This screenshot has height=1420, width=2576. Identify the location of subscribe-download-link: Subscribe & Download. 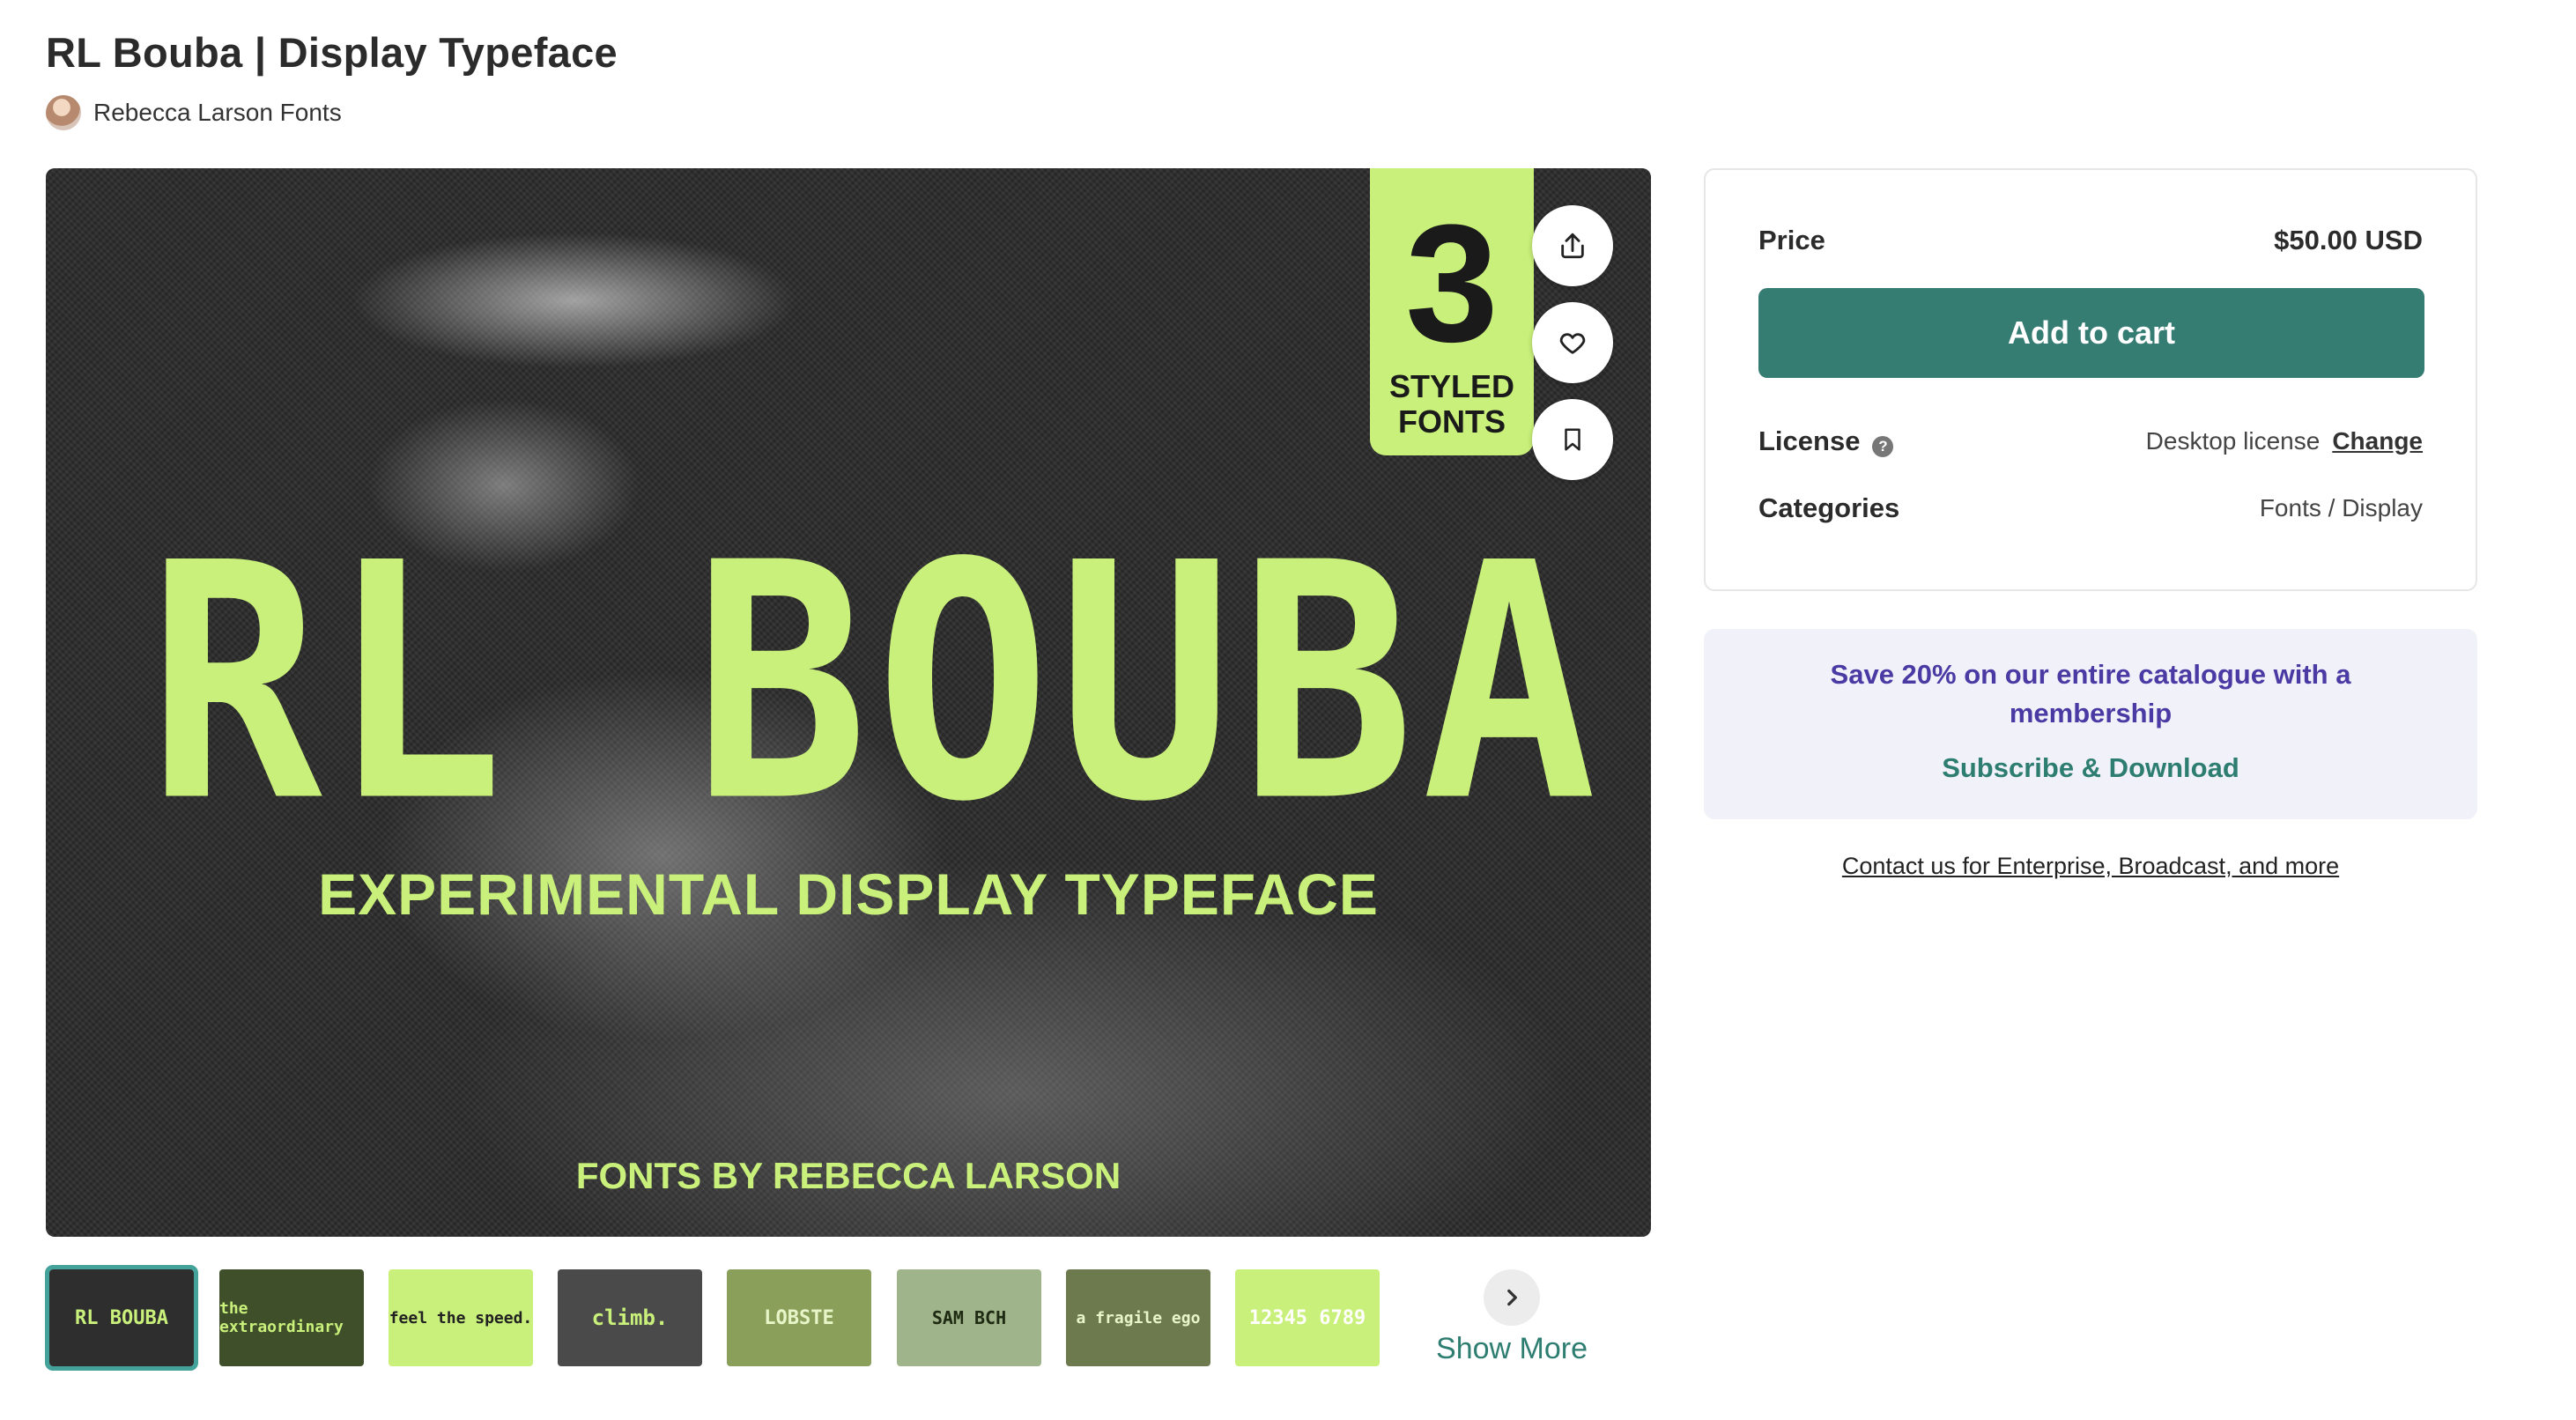
(2091, 768).